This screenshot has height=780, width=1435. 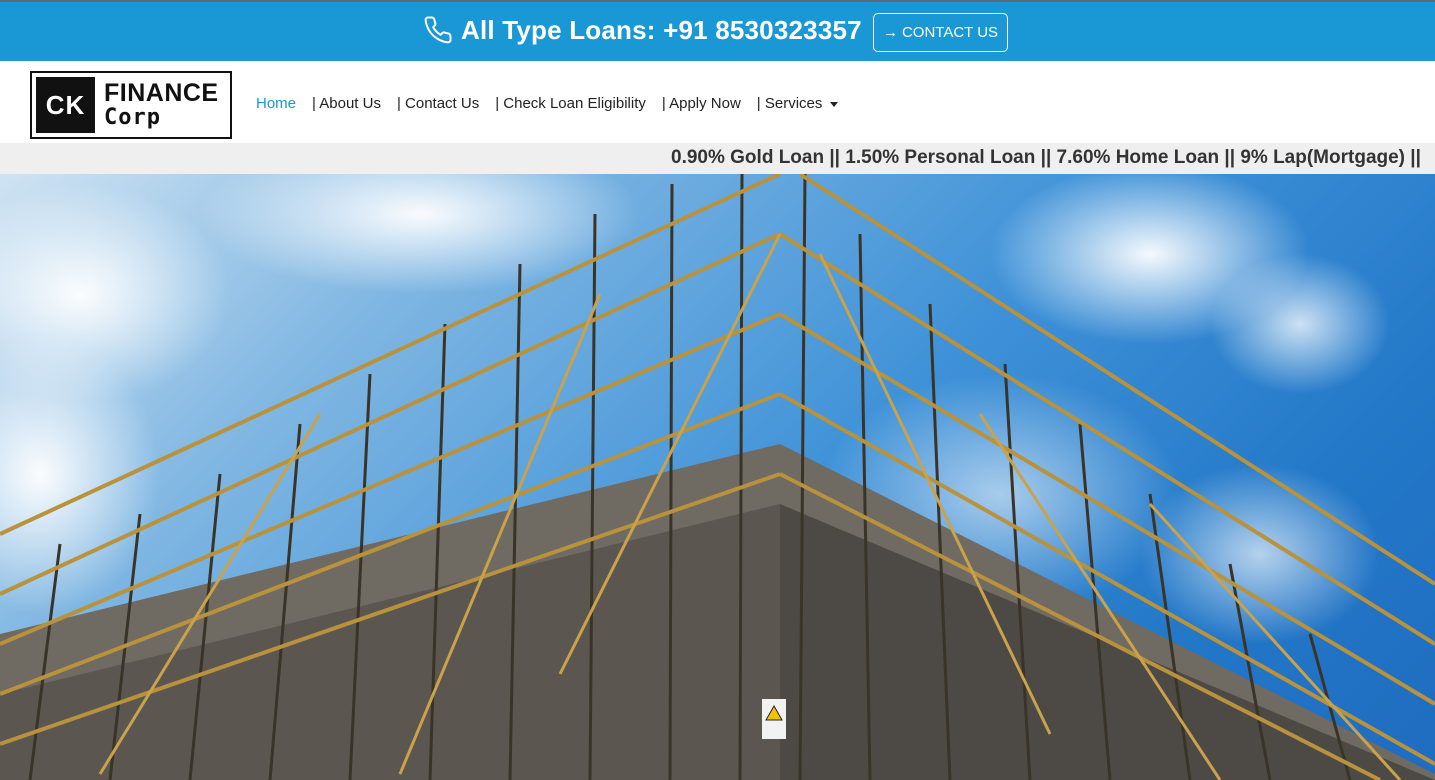 I want to click on contact-us-button: → CONTACT US, so click(x=940, y=32).